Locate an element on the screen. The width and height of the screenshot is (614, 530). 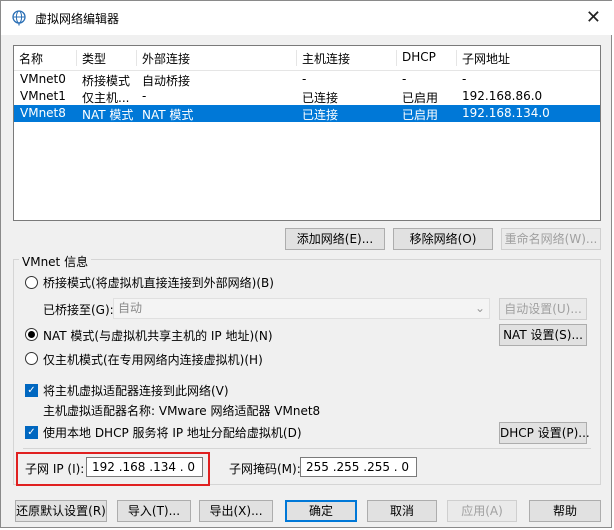
bridged-to-select: 自动 ⌄ is located at coordinates (301, 308).